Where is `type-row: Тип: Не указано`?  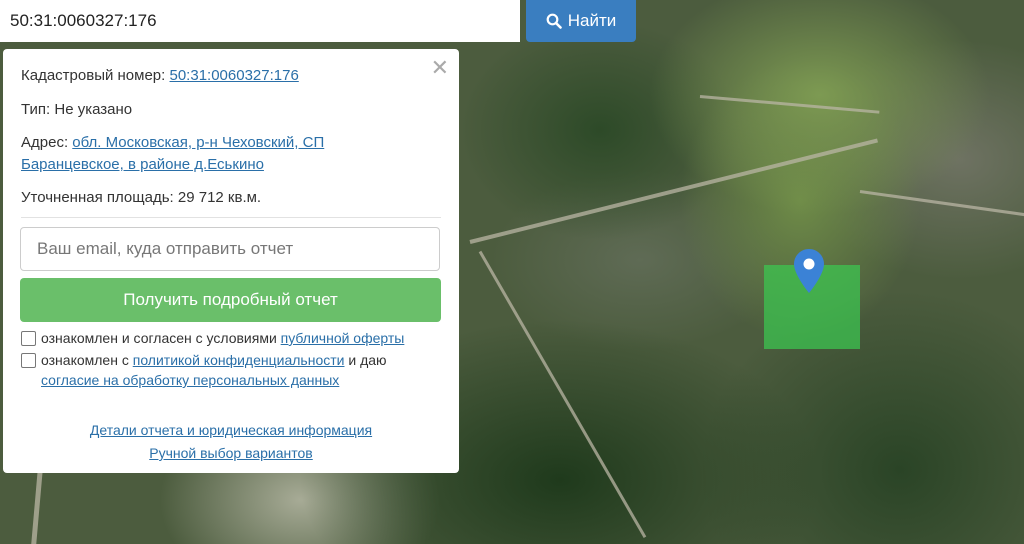
type-row: Тип: Не указано is located at coordinates (76, 110).